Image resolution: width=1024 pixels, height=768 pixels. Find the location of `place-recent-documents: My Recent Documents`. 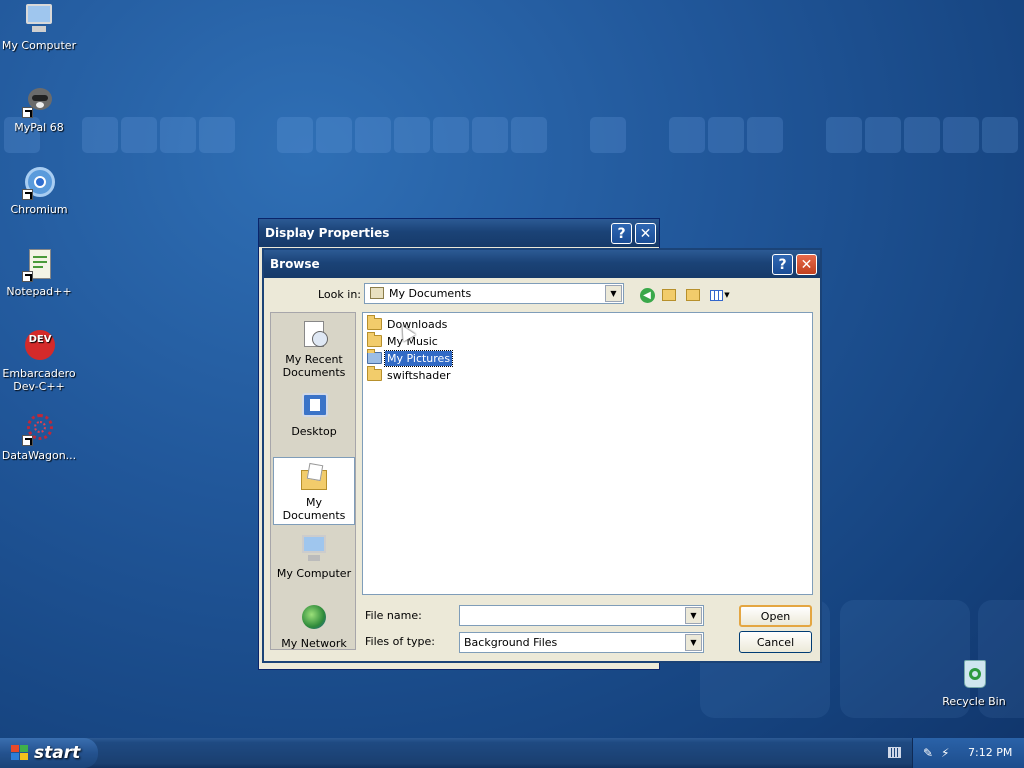

place-recent-documents: My Recent Documents is located at coordinates (314, 349).